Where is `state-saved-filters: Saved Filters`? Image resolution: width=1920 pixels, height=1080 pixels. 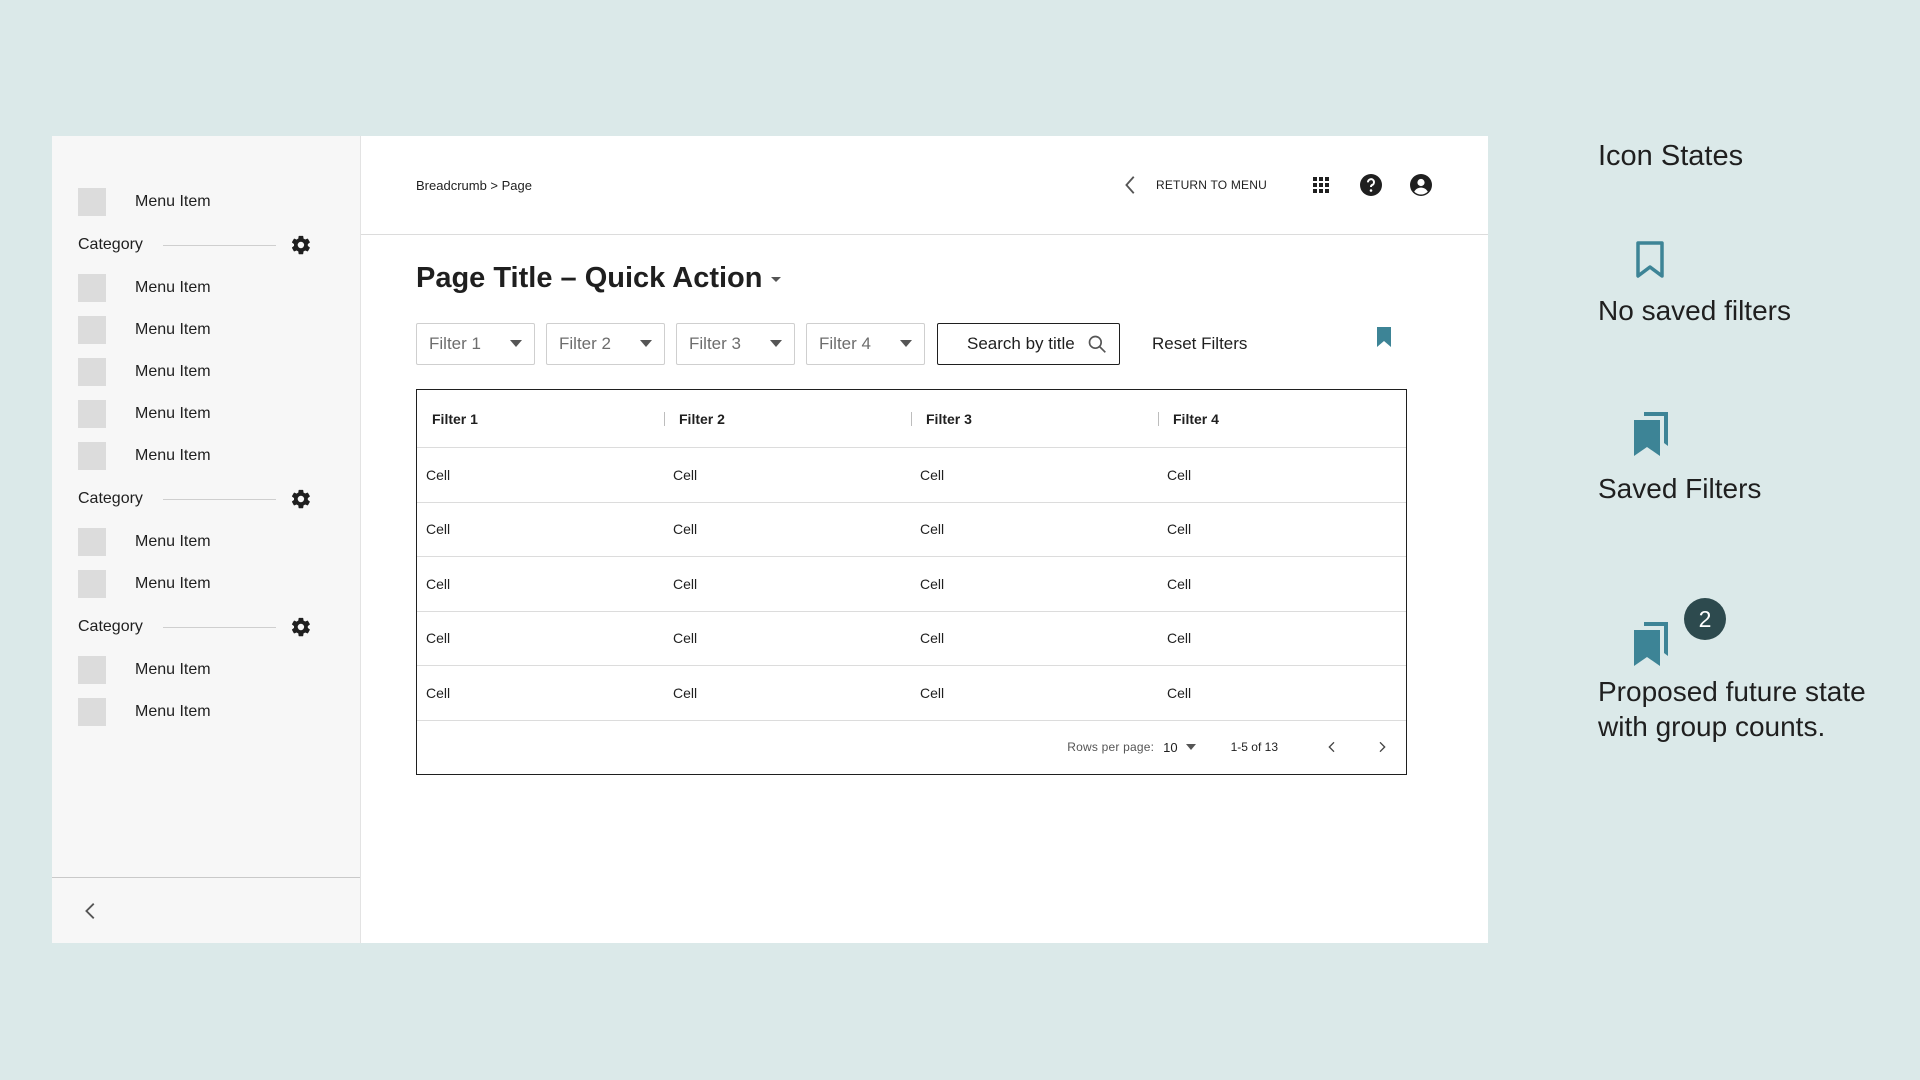
state-saved-filters: Saved Filters is located at coordinates (1748, 458).